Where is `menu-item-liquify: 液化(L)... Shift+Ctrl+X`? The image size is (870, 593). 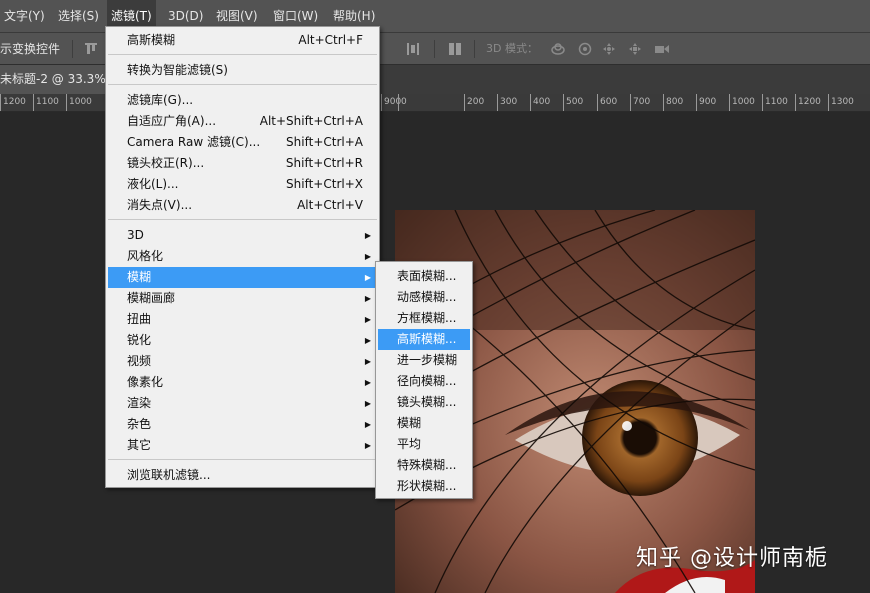 menu-item-liquify: 液化(L)... Shift+Ctrl+X is located at coordinates (242, 184).